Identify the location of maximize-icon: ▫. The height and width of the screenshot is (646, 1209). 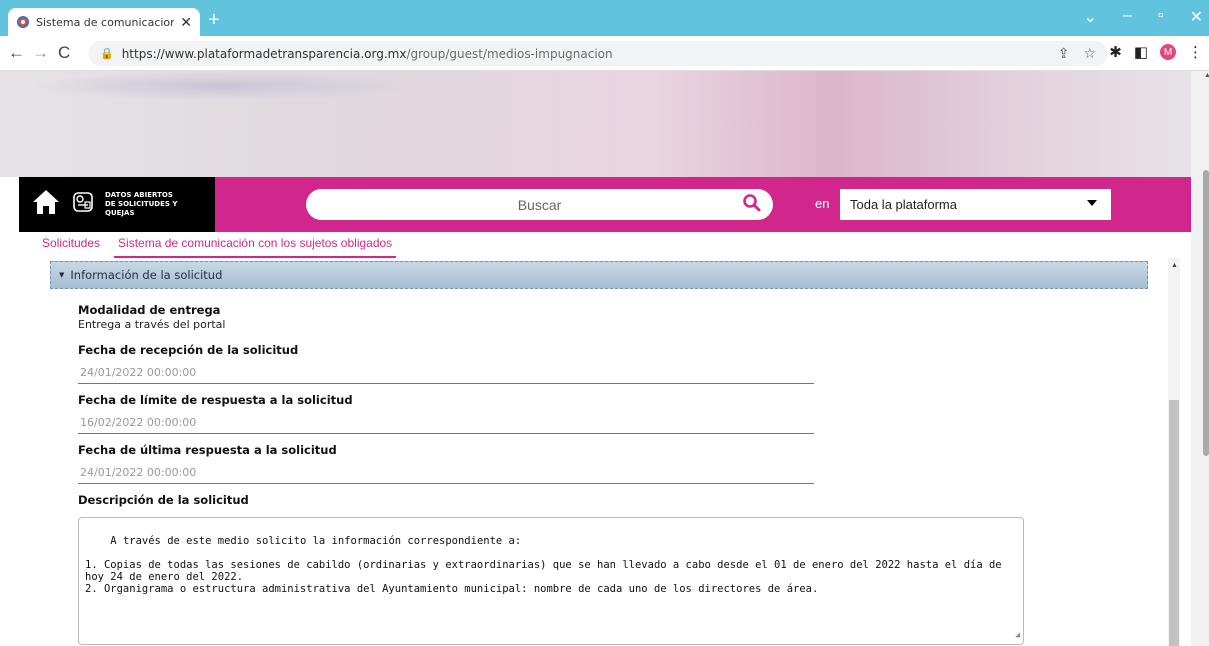
(1161, 17).